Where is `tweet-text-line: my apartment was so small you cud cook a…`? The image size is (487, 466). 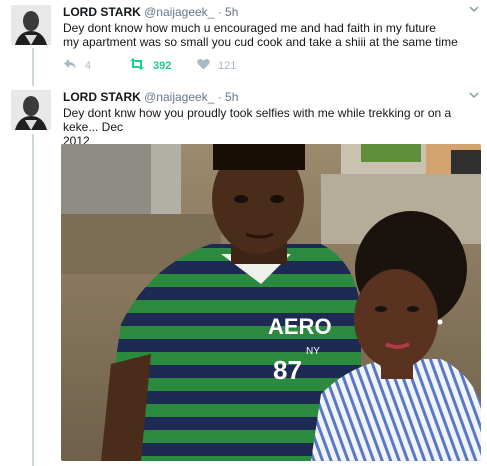 tweet-text-line: my apartment was so small you cud cook a… is located at coordinates (260, 42).